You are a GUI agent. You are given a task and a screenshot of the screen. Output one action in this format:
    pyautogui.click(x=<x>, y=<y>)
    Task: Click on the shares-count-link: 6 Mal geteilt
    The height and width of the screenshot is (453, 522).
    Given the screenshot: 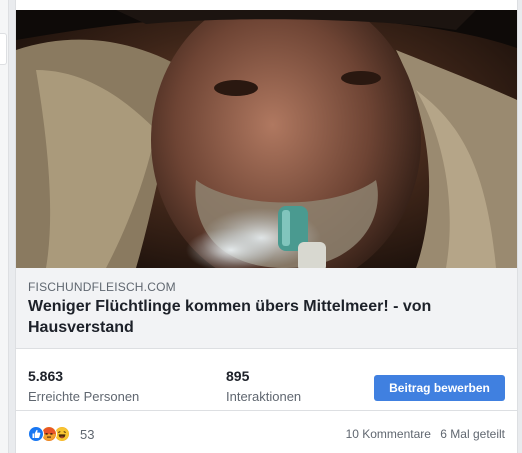 What is the action you would take?
    pyautogui.click(x=472, y=434)
    